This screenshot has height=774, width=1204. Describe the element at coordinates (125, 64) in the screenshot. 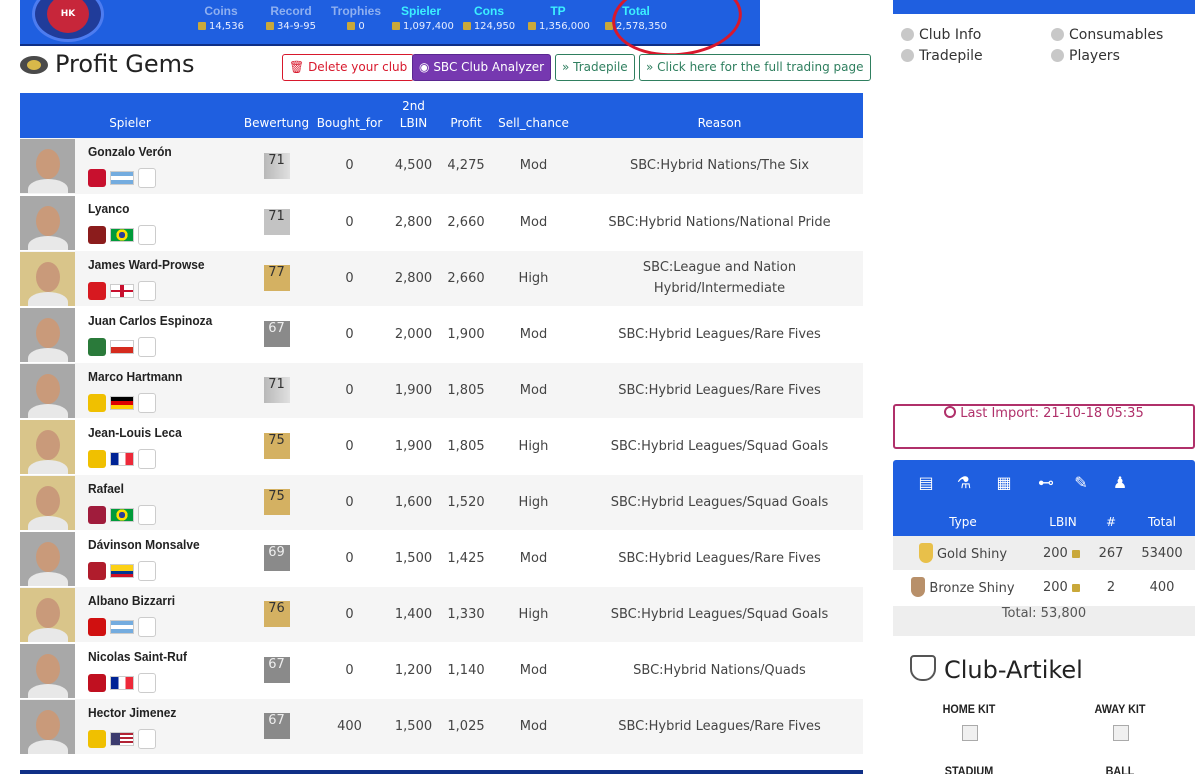

I see `page-title: Profit Gems` at that location.